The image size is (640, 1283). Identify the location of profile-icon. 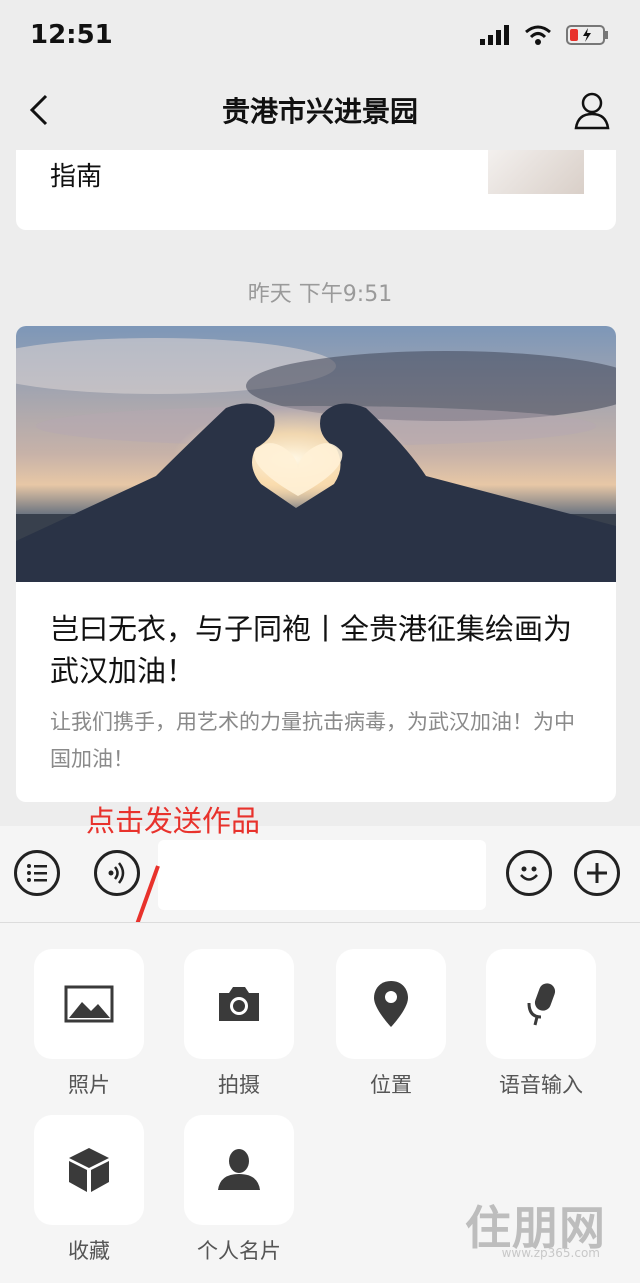
(592, 110).